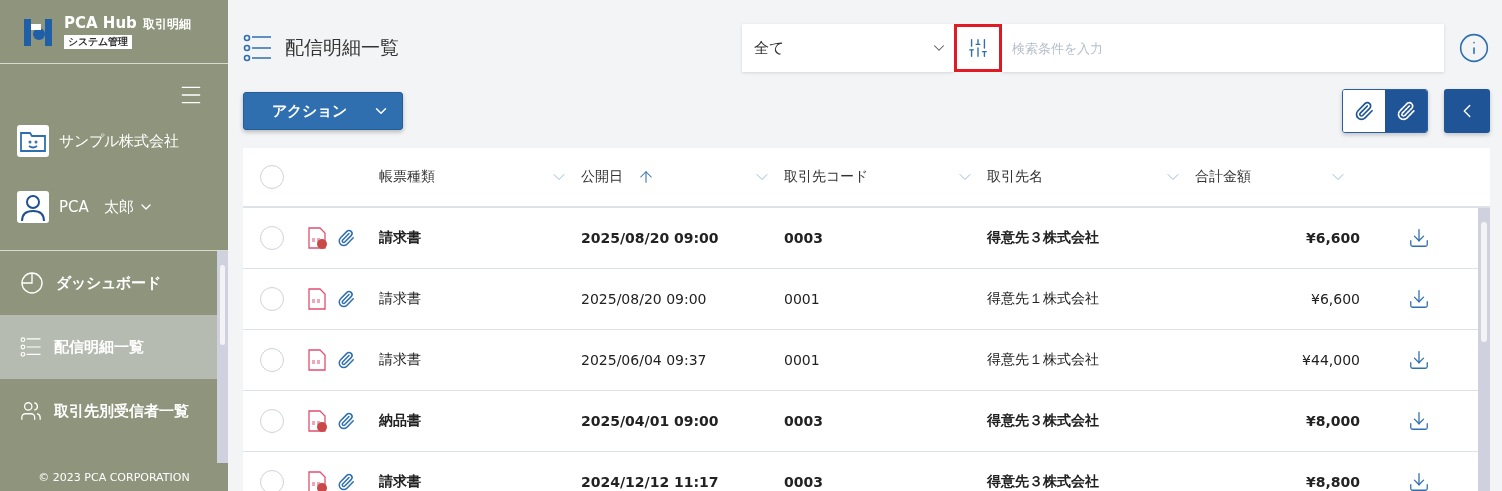 The width and height of the screenshot is (1502, 491). I want to click on table-cell-text: 2024/12/12 11:17, so click(650, 482).